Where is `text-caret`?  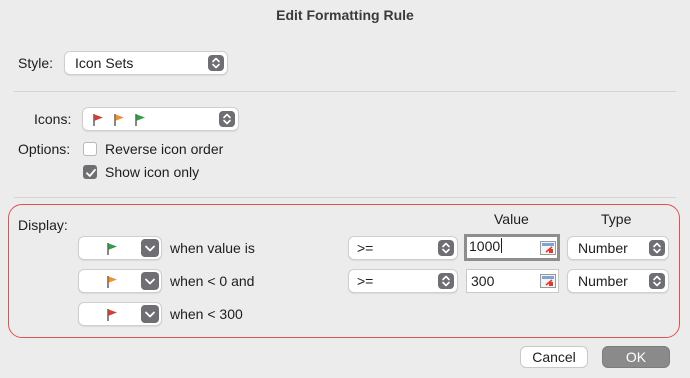
text-caret is located at coordinates (502, 245).